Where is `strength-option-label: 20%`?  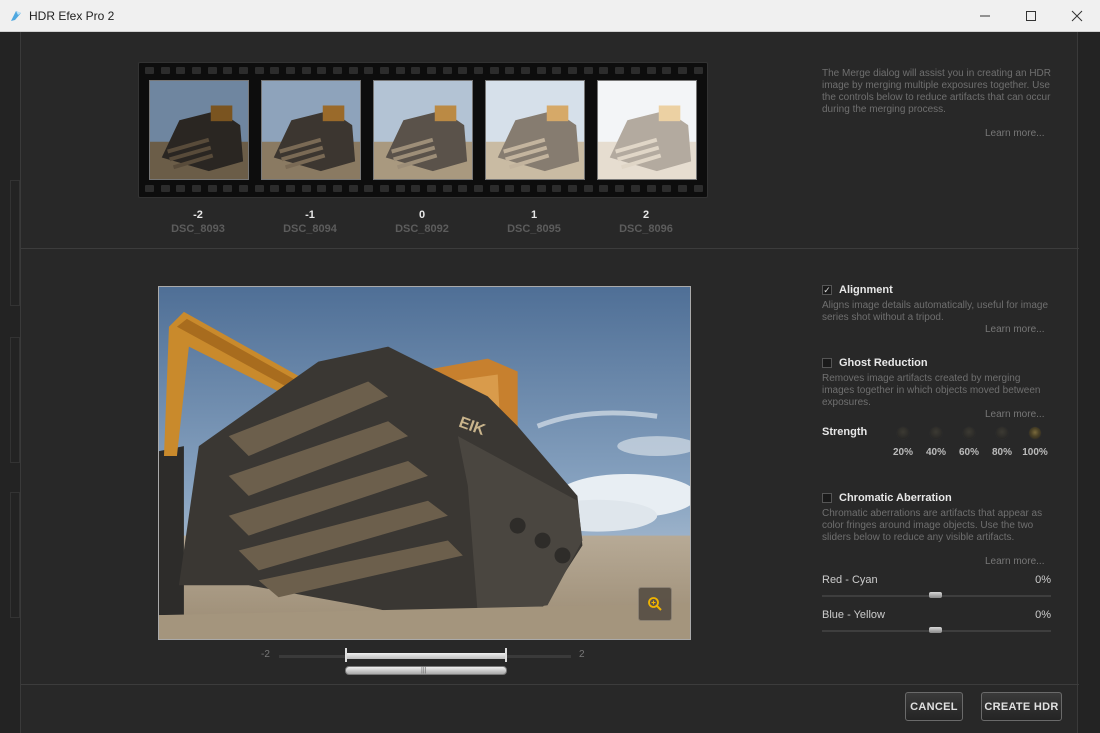 strength-option-label: 20% is located at coordinates (902, 452).